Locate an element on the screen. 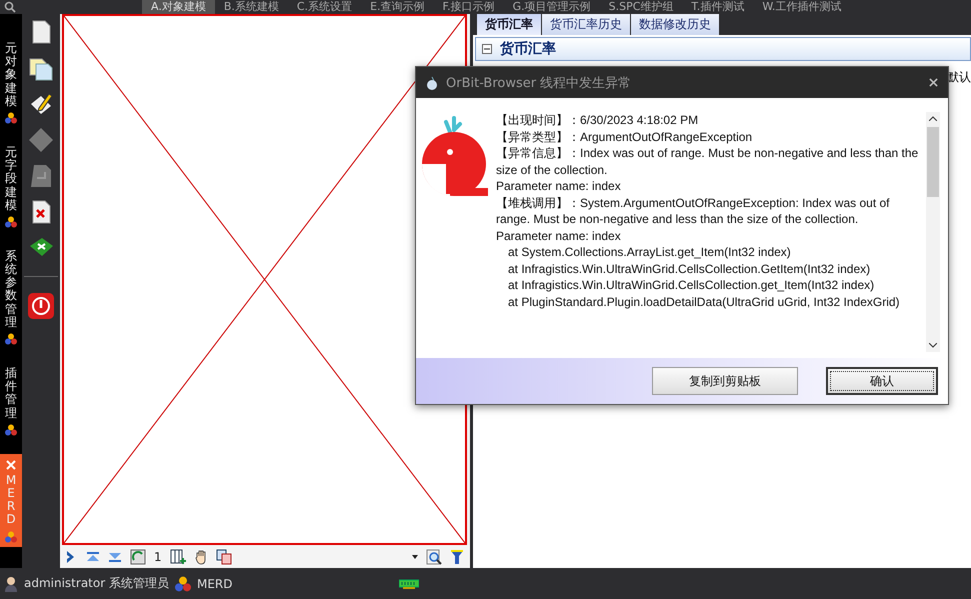  dialog-title: OrBit-Browser 线程中发生异常 is located at coordinates (539, 83).